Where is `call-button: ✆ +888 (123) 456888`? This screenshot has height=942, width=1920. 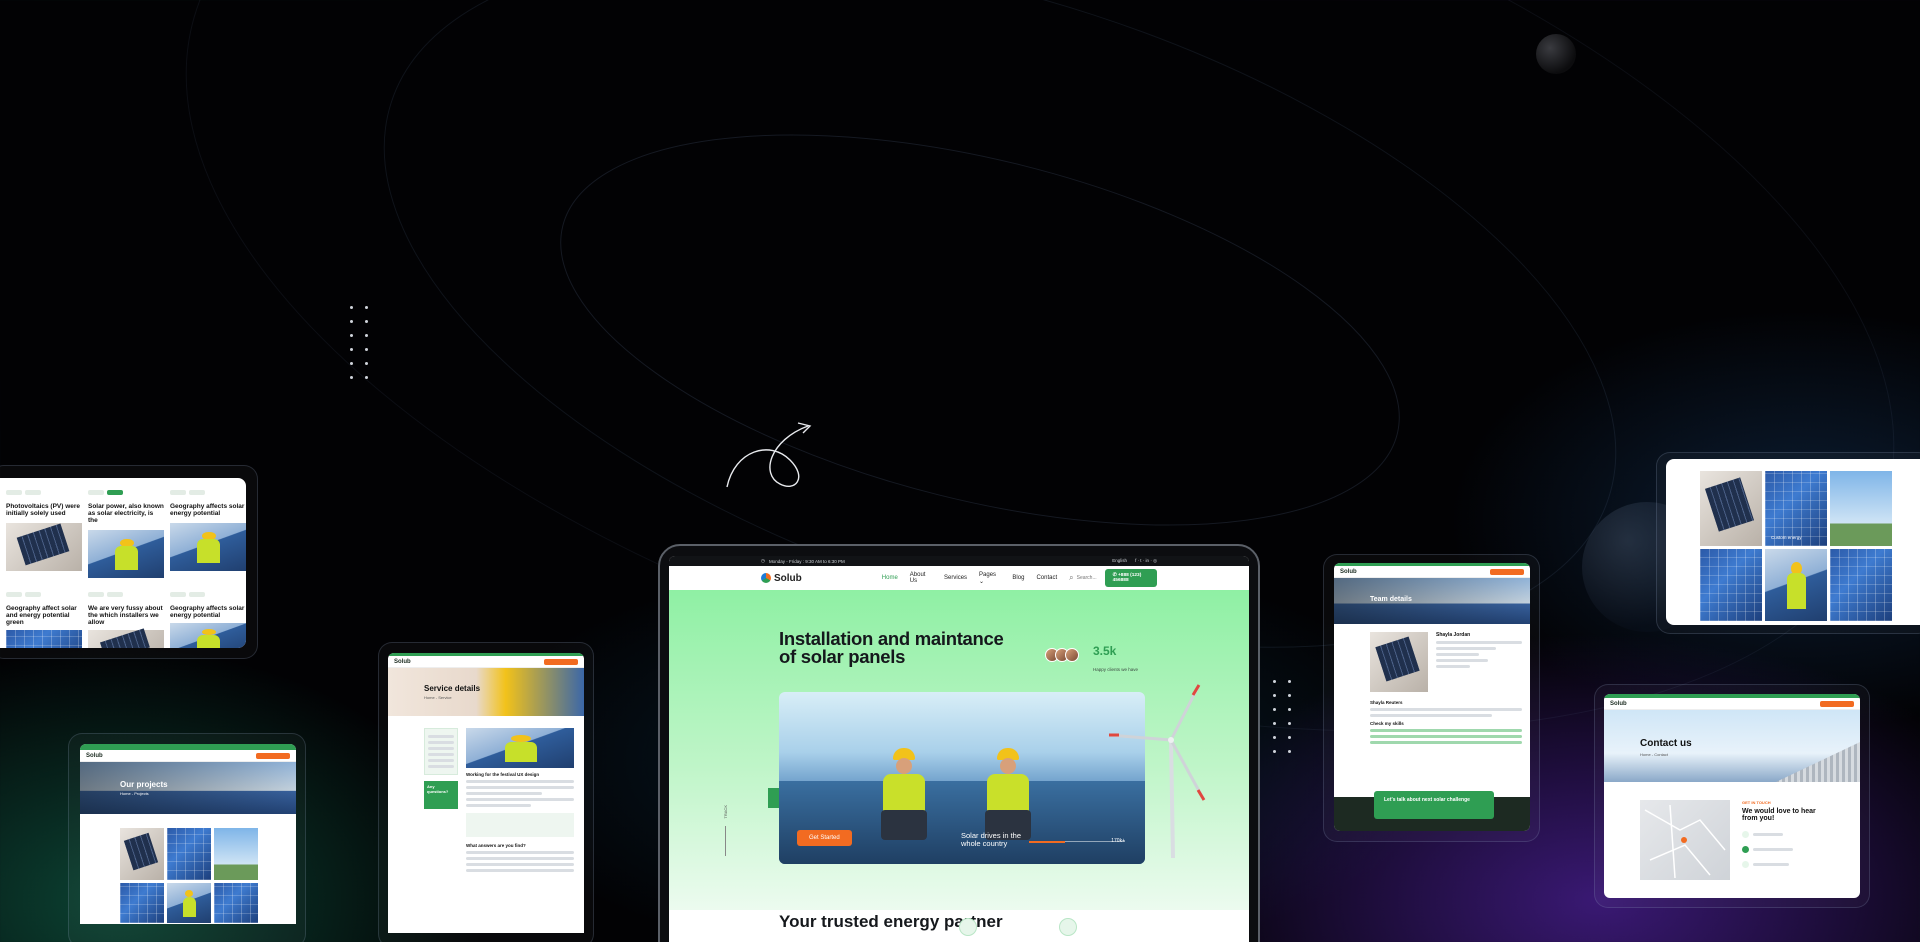 call-button: ✆ +888 (123) 456888 is located at coordinates (1130, 578).